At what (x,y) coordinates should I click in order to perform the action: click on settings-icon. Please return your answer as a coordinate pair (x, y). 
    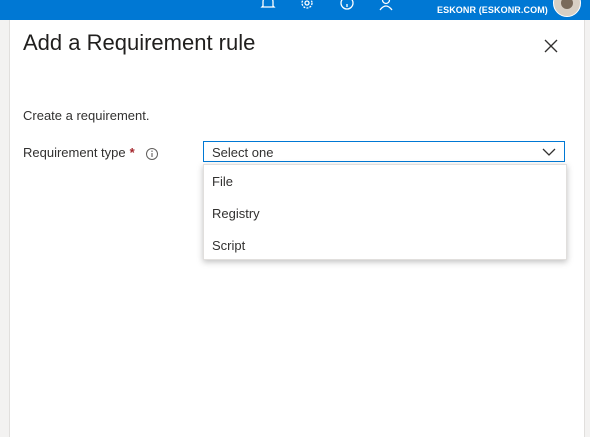
    Looking at the image, I should click on (307, 6).